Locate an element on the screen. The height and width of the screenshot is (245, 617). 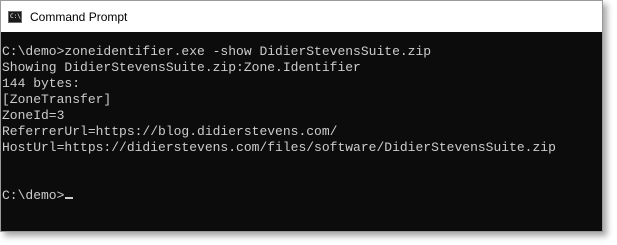
console-line: 144 bytes: is located at coordinates (41, 83).